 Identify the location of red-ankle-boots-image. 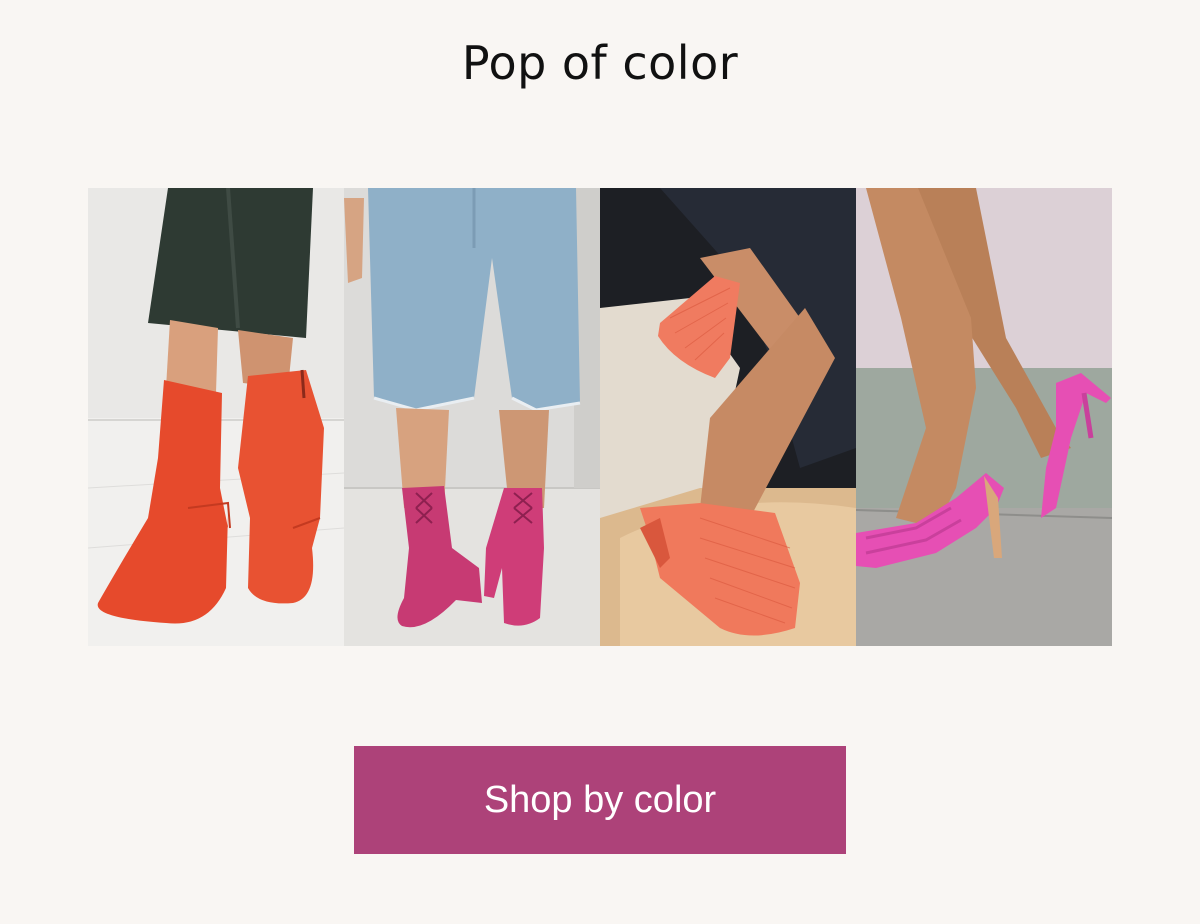
(216, 417).